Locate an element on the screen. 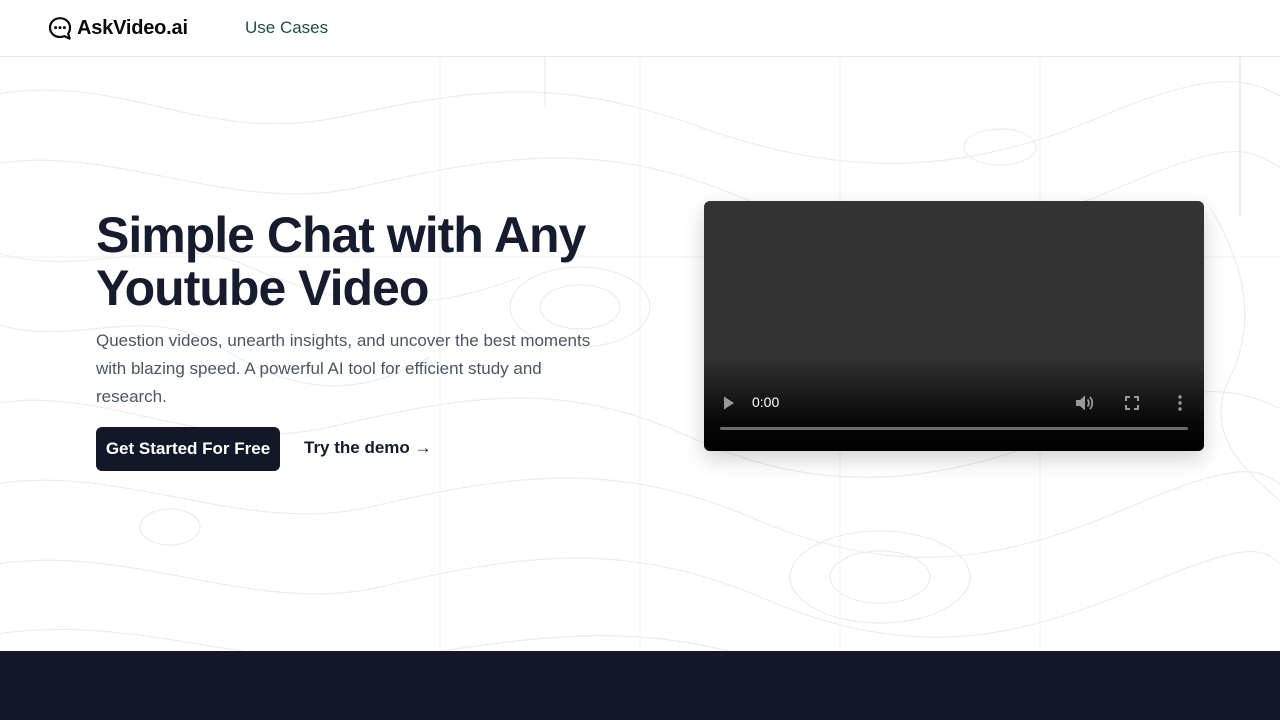 Image resolution: width=1280 pixels, height=720 pixels. dark-footer-band is located at coordinates (640, 685).